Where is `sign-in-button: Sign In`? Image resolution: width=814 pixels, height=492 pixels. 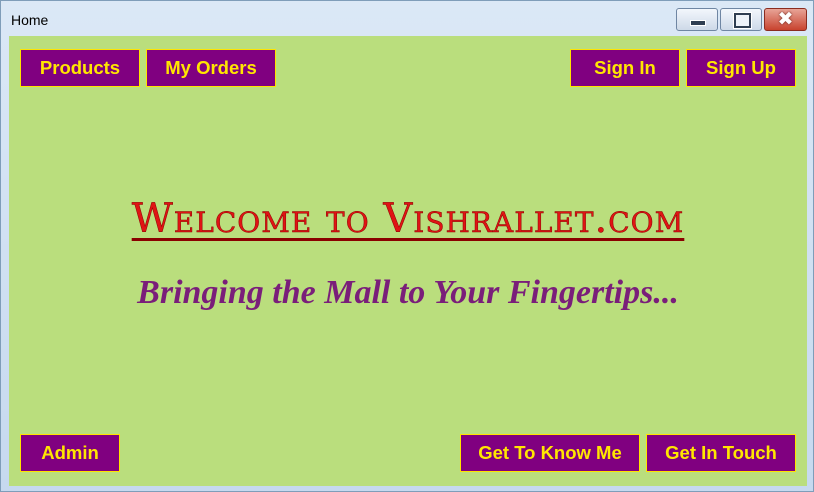 sign-in-button: Sign In is located at coordinates (625, 68).